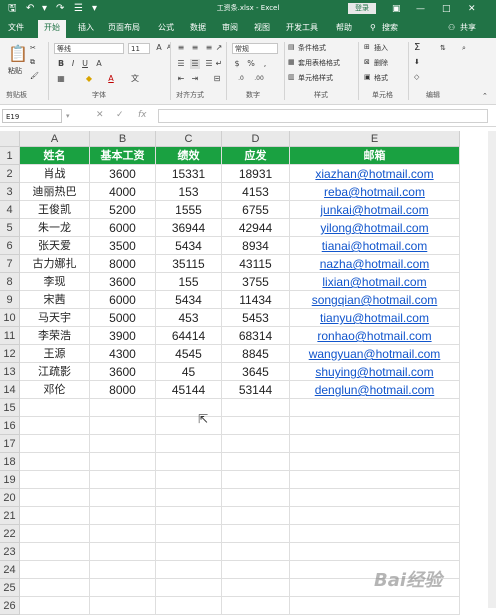 This screenshot has width=496, height=615. Describe the element at coordinates (291, 62) in the screenshot. I see `table-format-icon: ▦` at that location.